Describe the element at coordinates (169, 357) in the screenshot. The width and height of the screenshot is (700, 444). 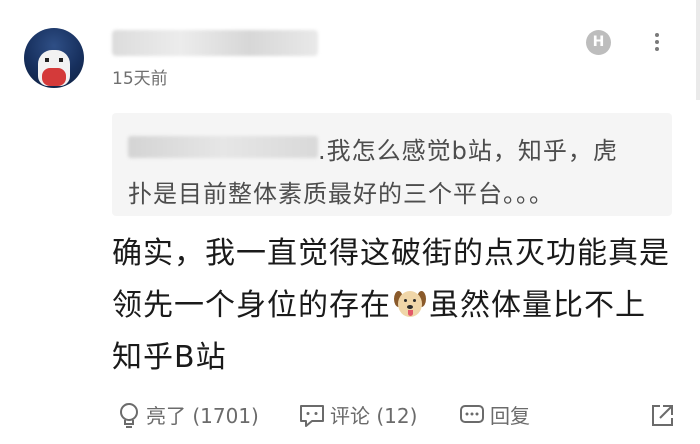
I see `comment-body-line3: 知乎B站` at that location.